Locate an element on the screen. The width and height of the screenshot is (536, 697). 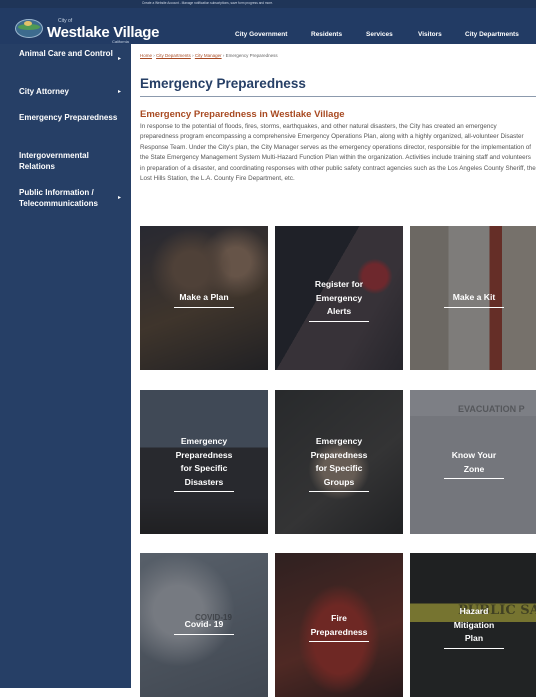
tile-emergency-kit: Make a Kit is located at coordinates (473, 298).